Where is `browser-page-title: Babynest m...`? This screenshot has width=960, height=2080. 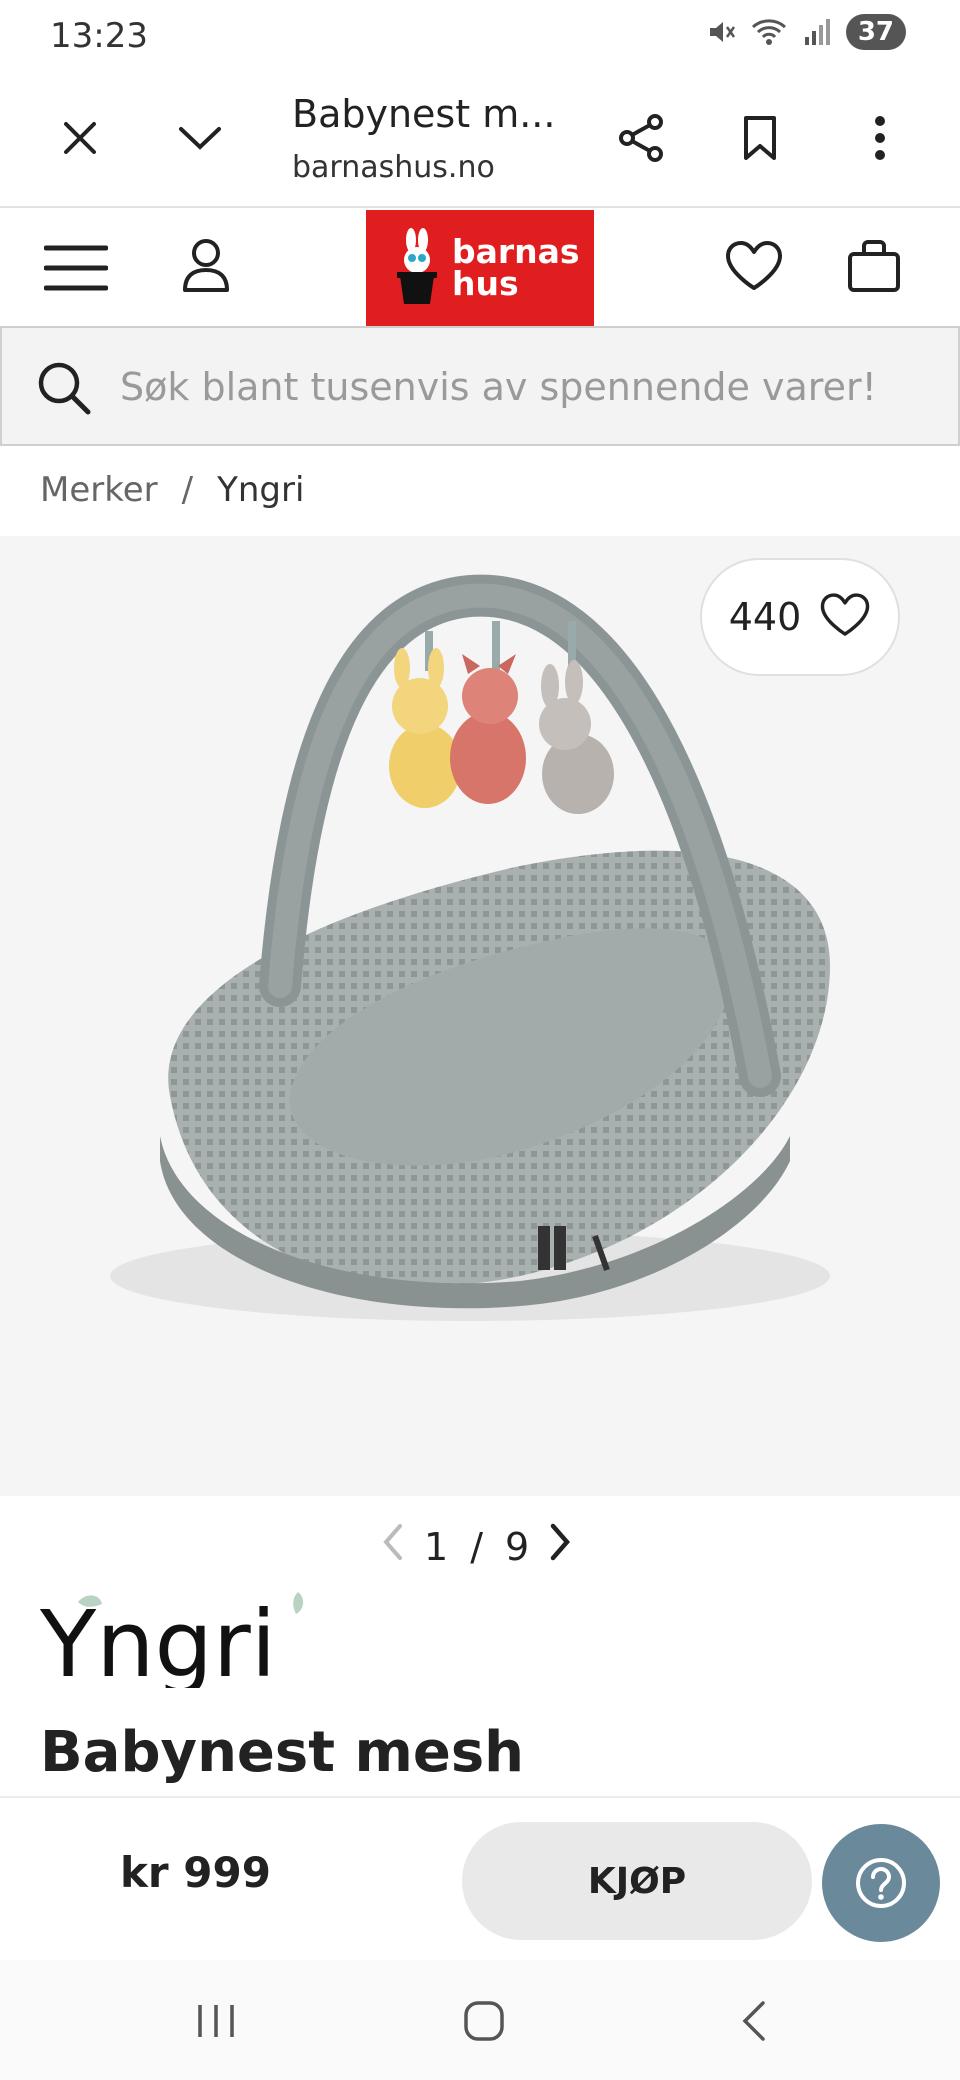 browser-page-title: Babynest m... is located at coordinates (423, 114).